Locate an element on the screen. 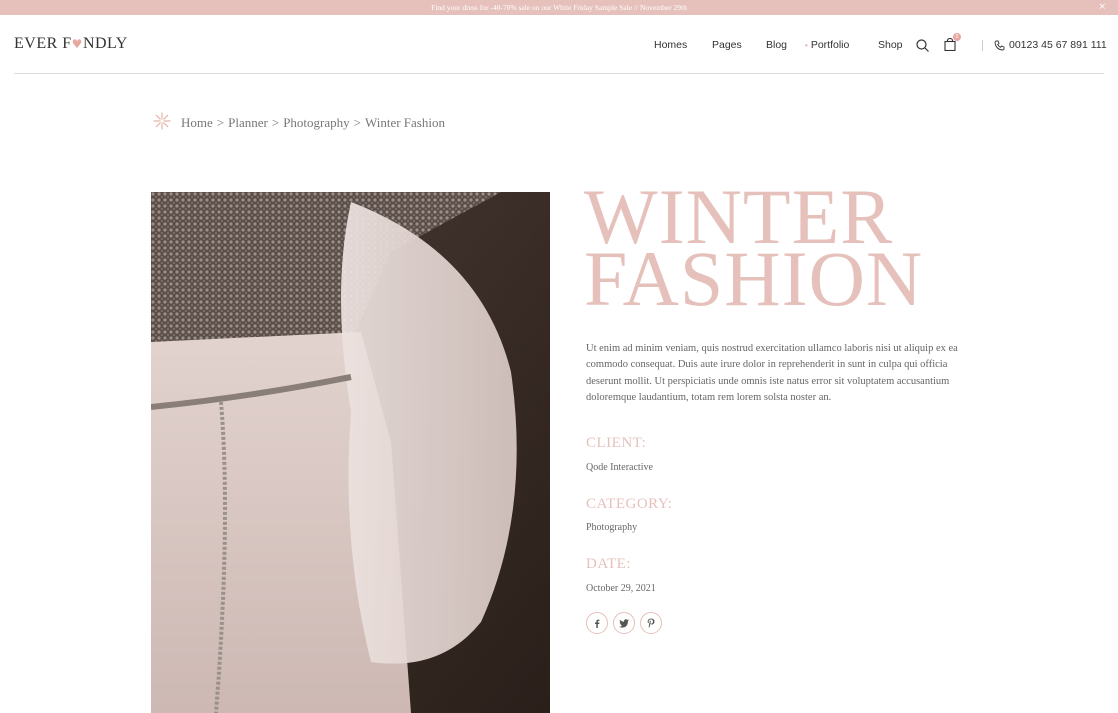 Image resolution: width=1118 pixels, height=713 pixels. close-icon: × is located at coordinates (1102, 7).